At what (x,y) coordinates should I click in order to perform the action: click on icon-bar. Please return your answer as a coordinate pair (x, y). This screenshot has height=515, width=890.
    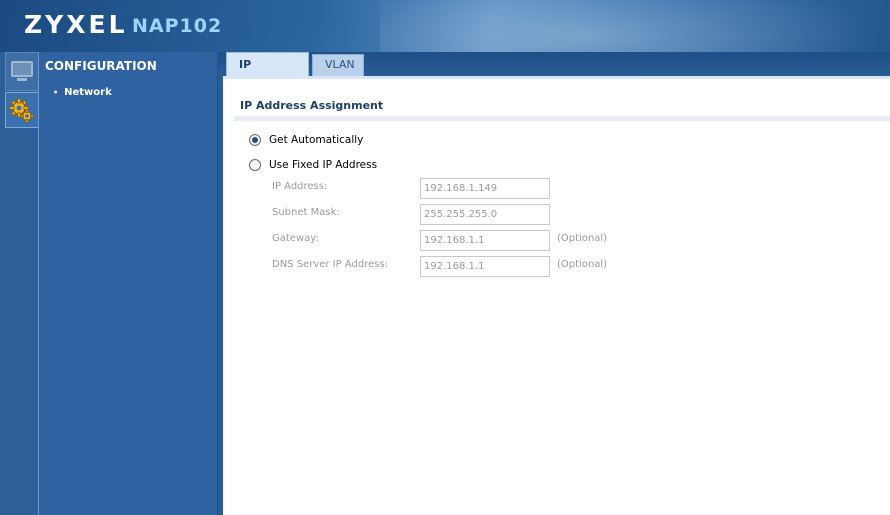
    Looking at the image, I should click on (19, 283).